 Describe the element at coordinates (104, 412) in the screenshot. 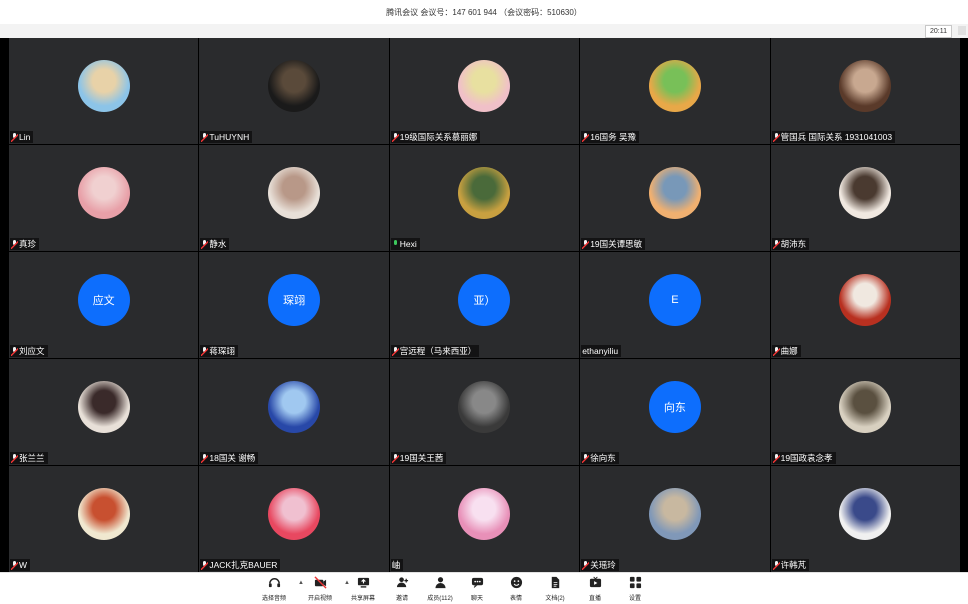

I see `participant-tile: 张兰兰` at that location.